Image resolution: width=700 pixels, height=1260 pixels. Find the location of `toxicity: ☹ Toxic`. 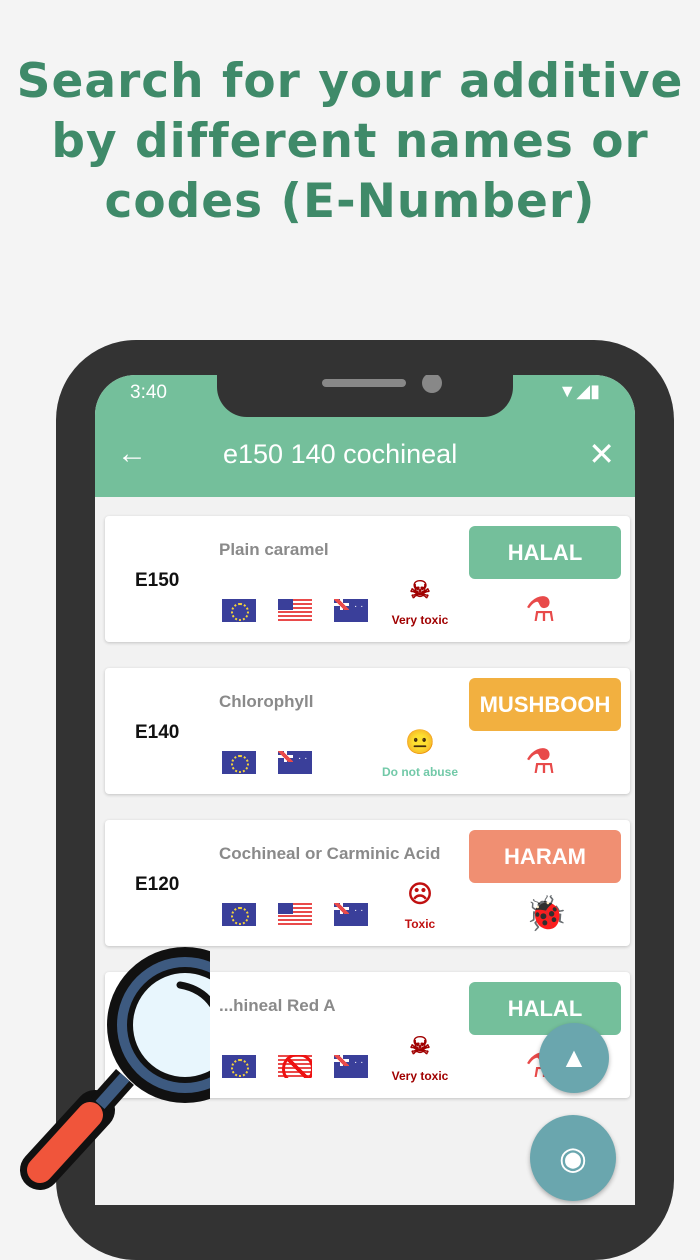

toxicity: ☹ Toxic is located at coordinates (420, 905).